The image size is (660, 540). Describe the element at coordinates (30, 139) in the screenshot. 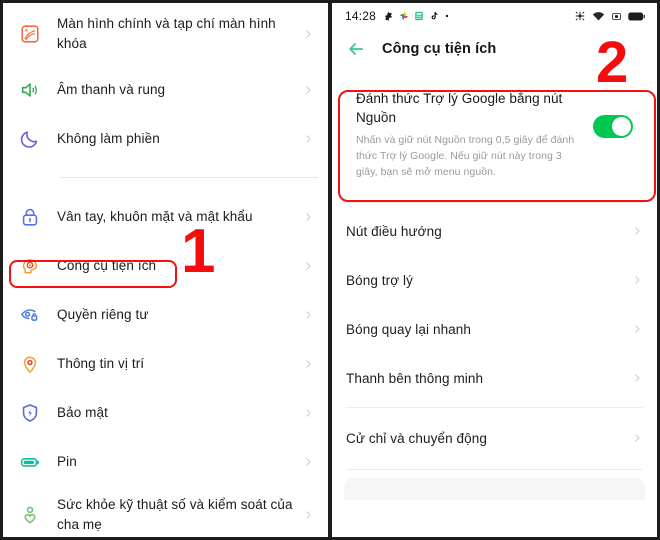

I see `moon-icon` at that location.